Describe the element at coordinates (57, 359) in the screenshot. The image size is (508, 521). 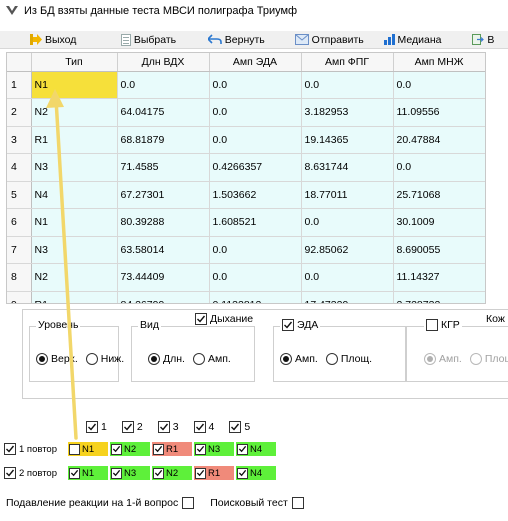
I see `level-top-radio: Верх.` at that location.